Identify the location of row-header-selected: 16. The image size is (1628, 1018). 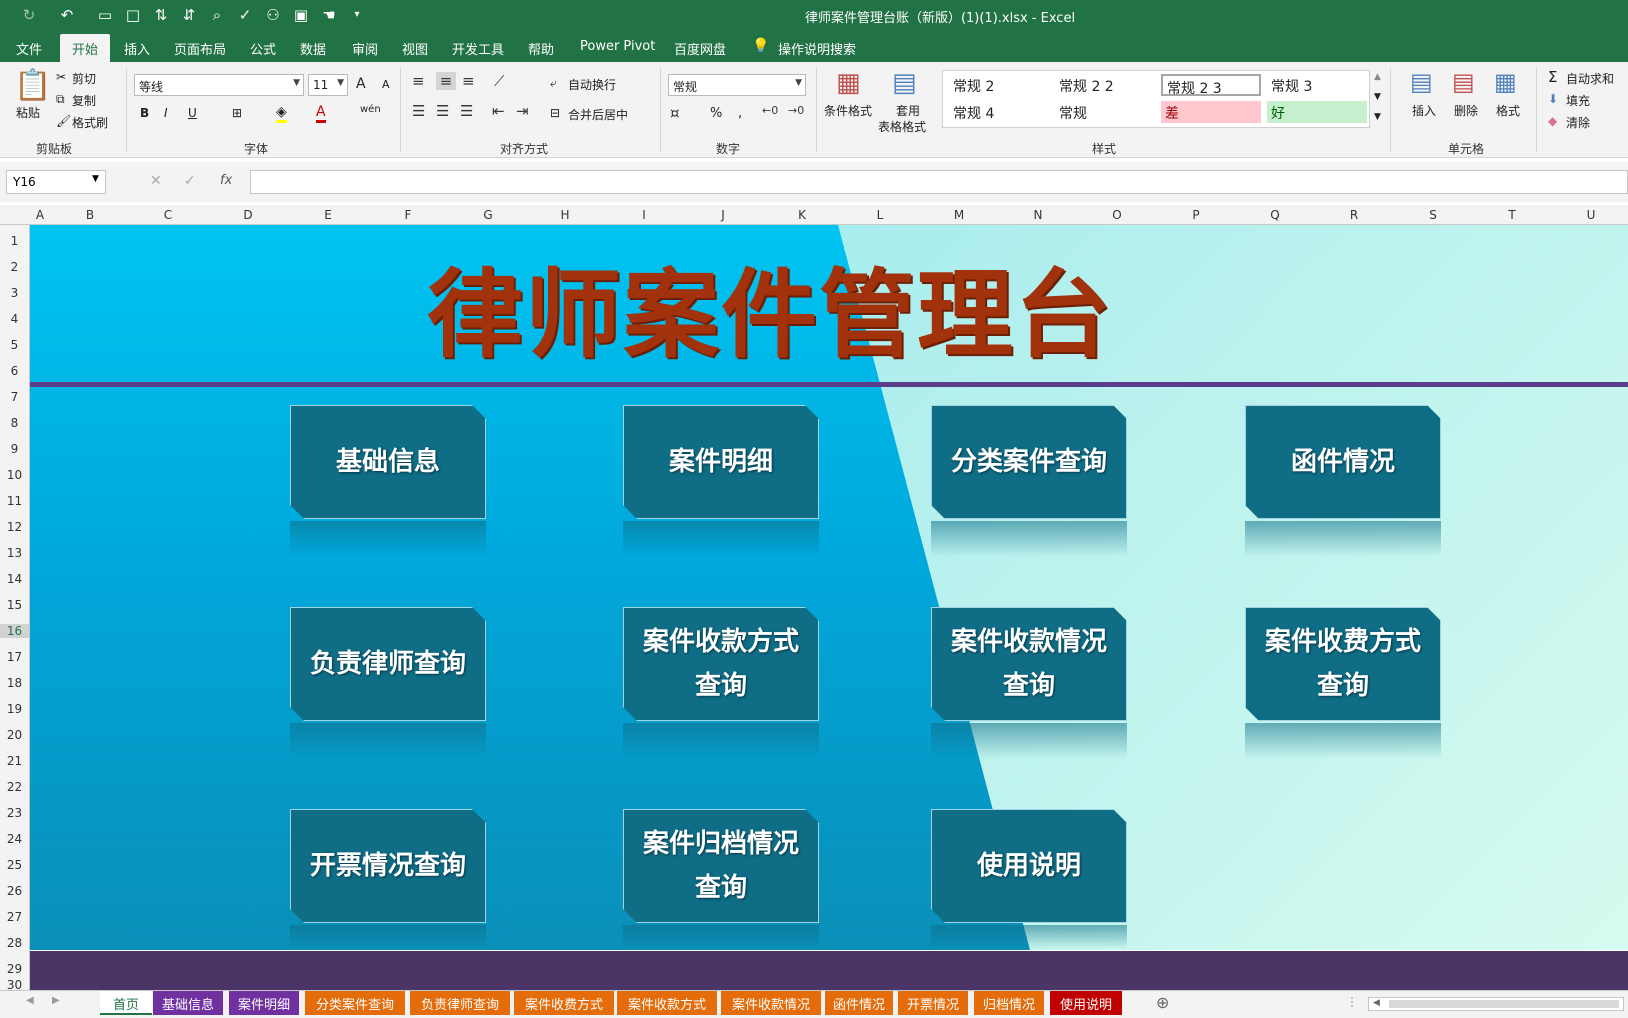
(14, 631).